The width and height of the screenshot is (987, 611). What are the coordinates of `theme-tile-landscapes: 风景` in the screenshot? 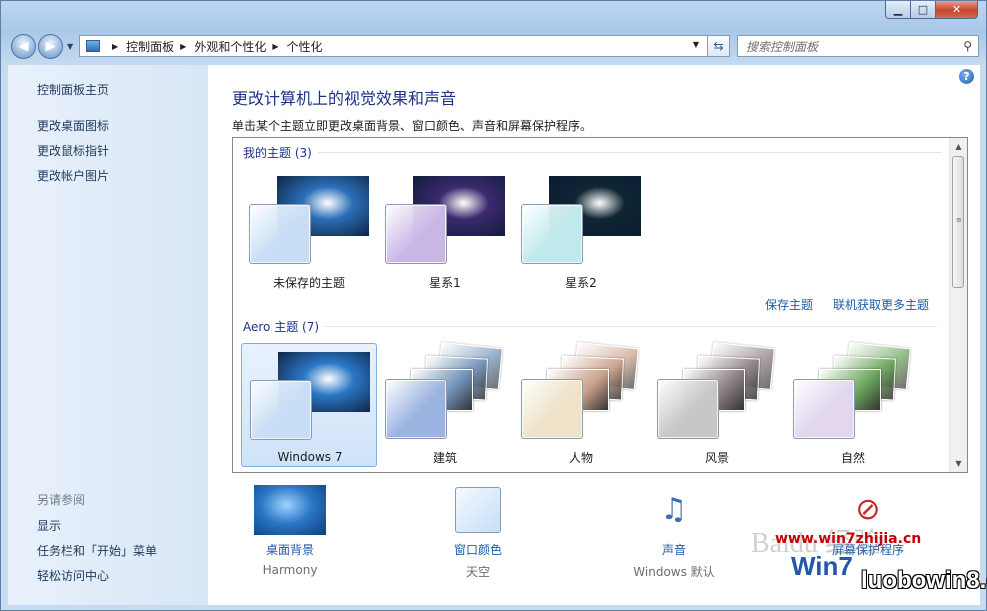 It's located at (717, 404).